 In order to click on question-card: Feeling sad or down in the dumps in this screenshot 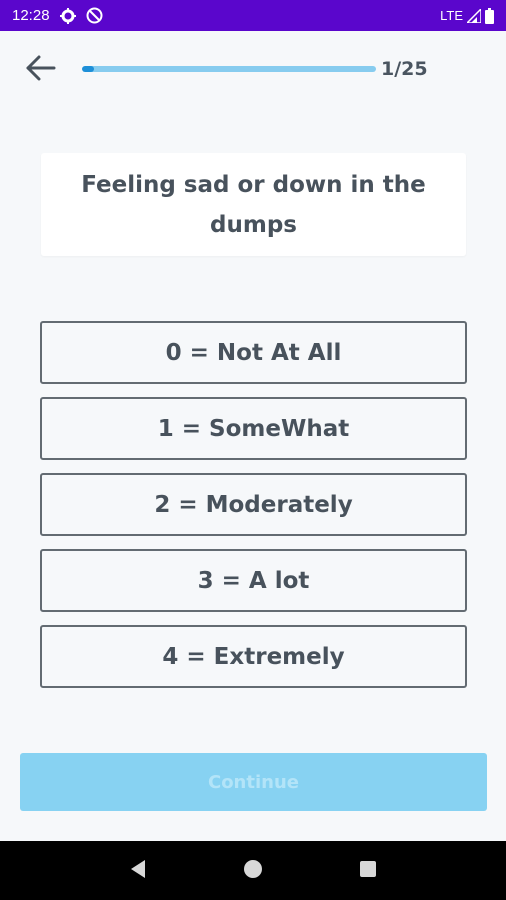, I will do `click(253, 204)`.